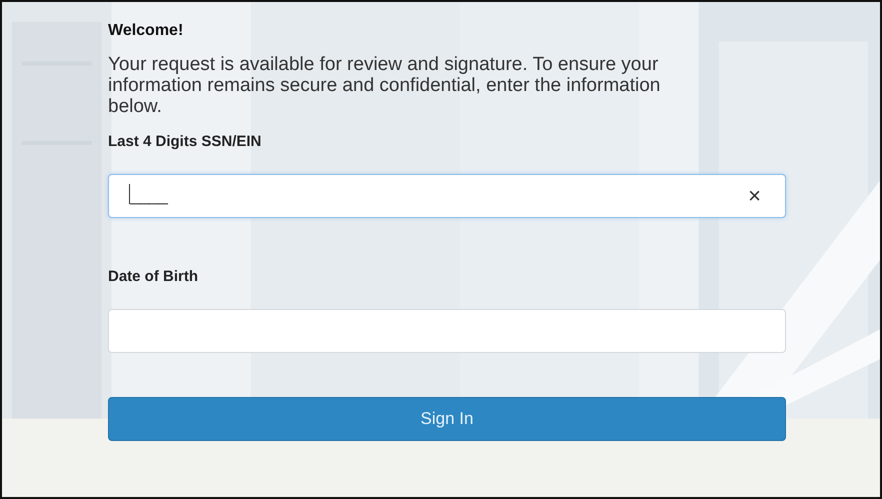 The image size is (882, 499). Describe the element at coordinates (754, 196) in the screenshot. I see `close-button: ×` at that location.